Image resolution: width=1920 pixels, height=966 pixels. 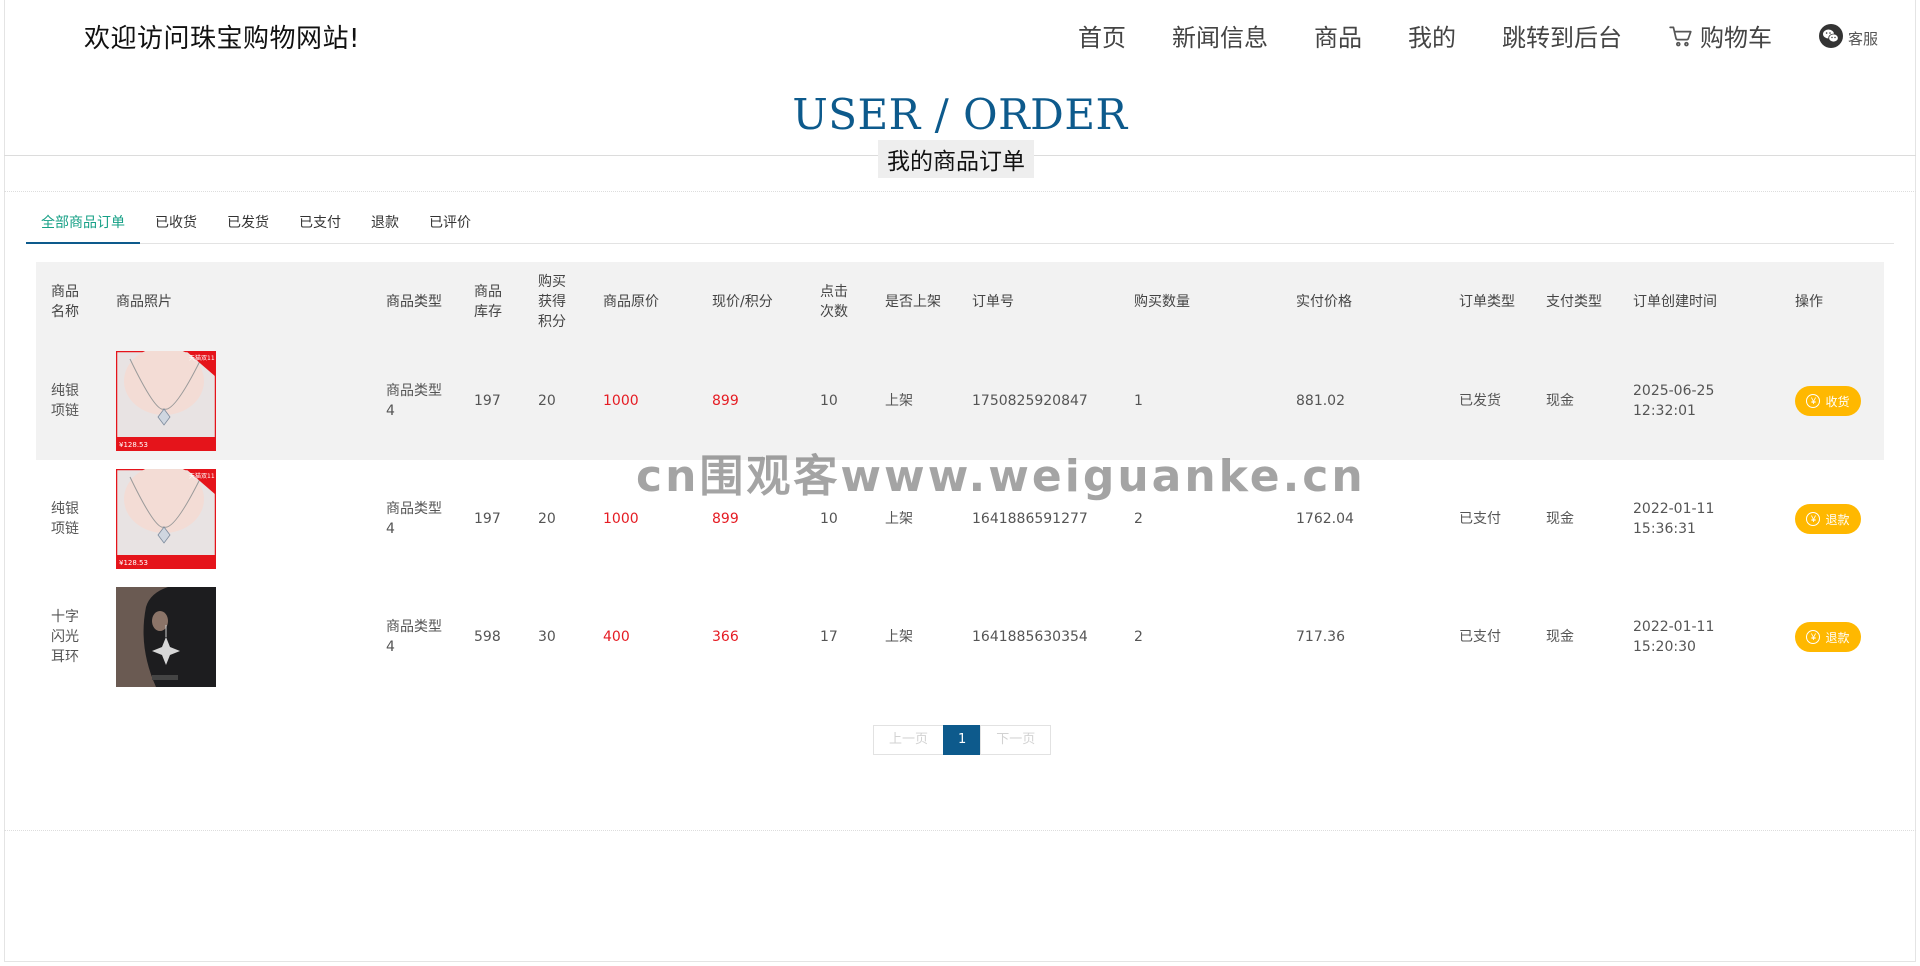 I want to click on cell-on-shelf: 上架, so click(x=899, y=637).